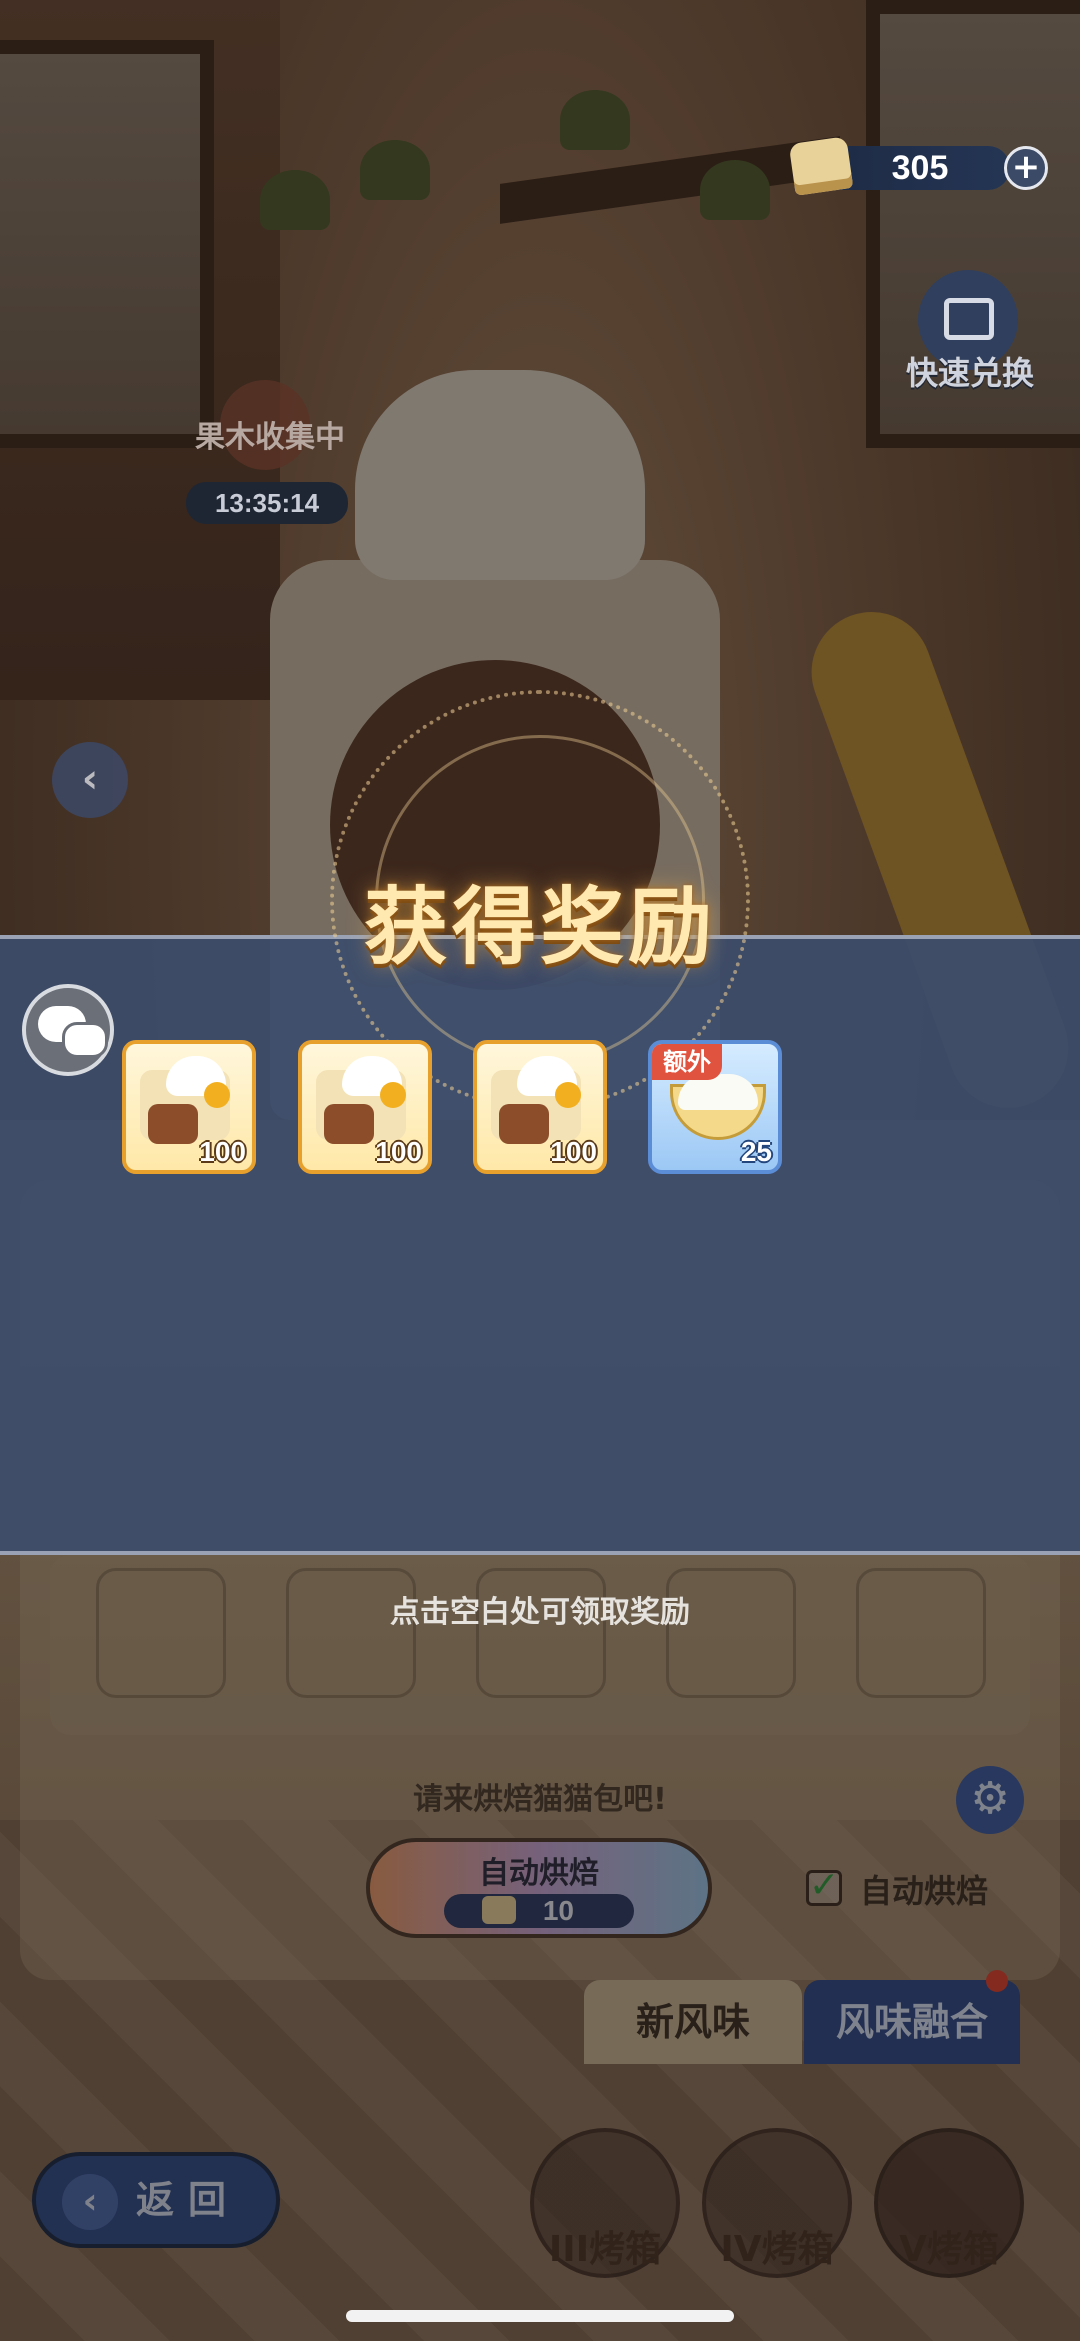 This screenshot has width=1080, height=2341. I want to click on item-count: 25, so click(756, 1151).